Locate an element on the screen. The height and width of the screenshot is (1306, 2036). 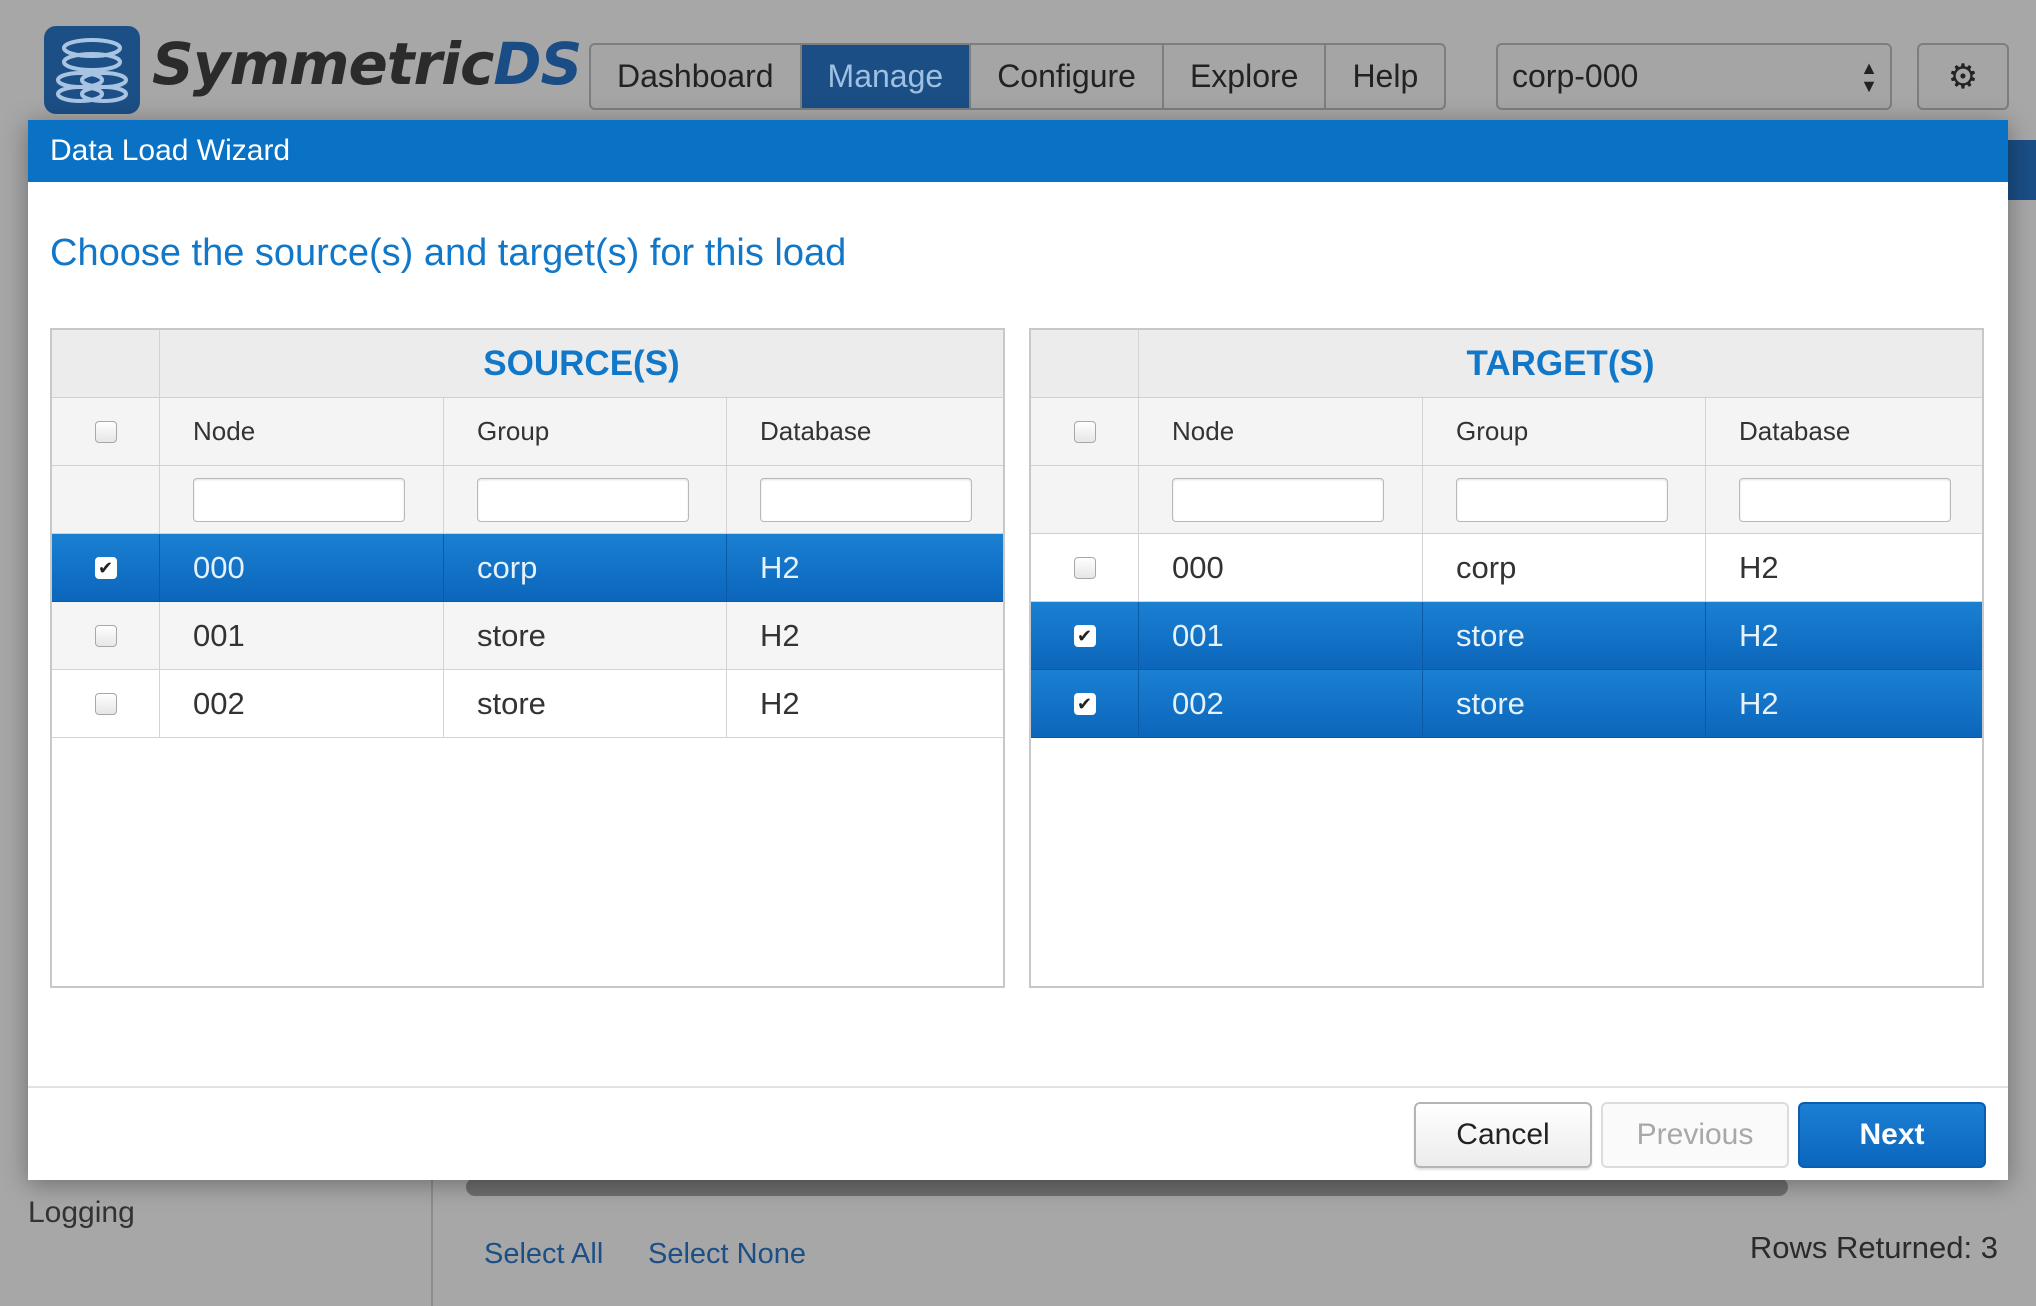
select-all-link: Select All is located at coordinates (543, 1254).